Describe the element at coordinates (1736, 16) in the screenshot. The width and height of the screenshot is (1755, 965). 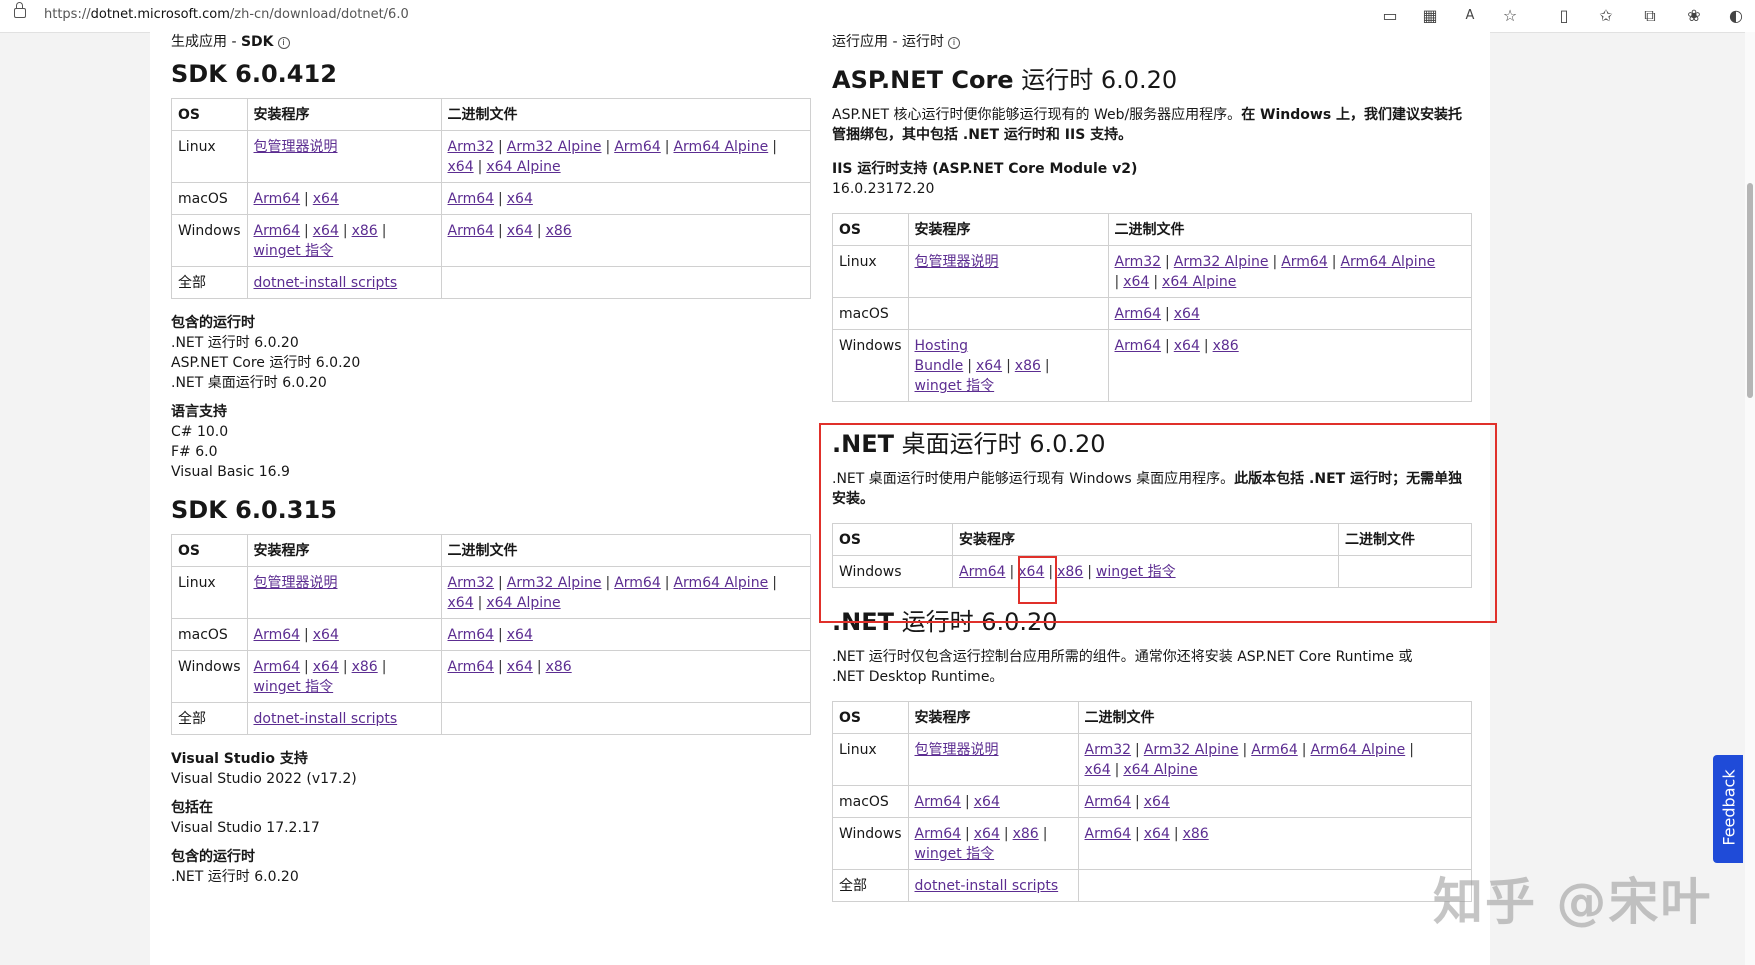
I see `profile-icon: ◐` at that location.